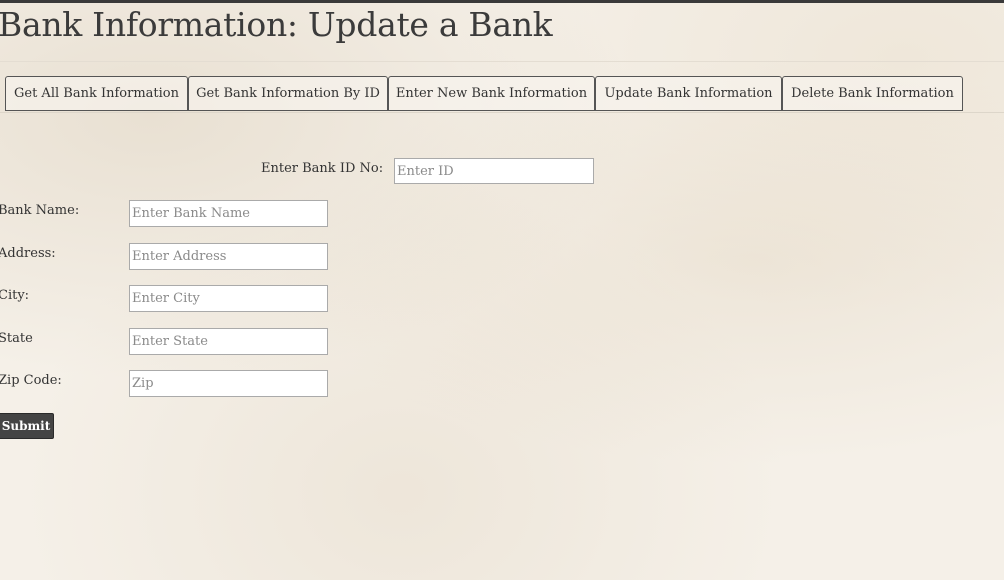  What do you see at coordinates (228, 256) in the screenshot?
I see `address-input` at bounding box center [228, 256].